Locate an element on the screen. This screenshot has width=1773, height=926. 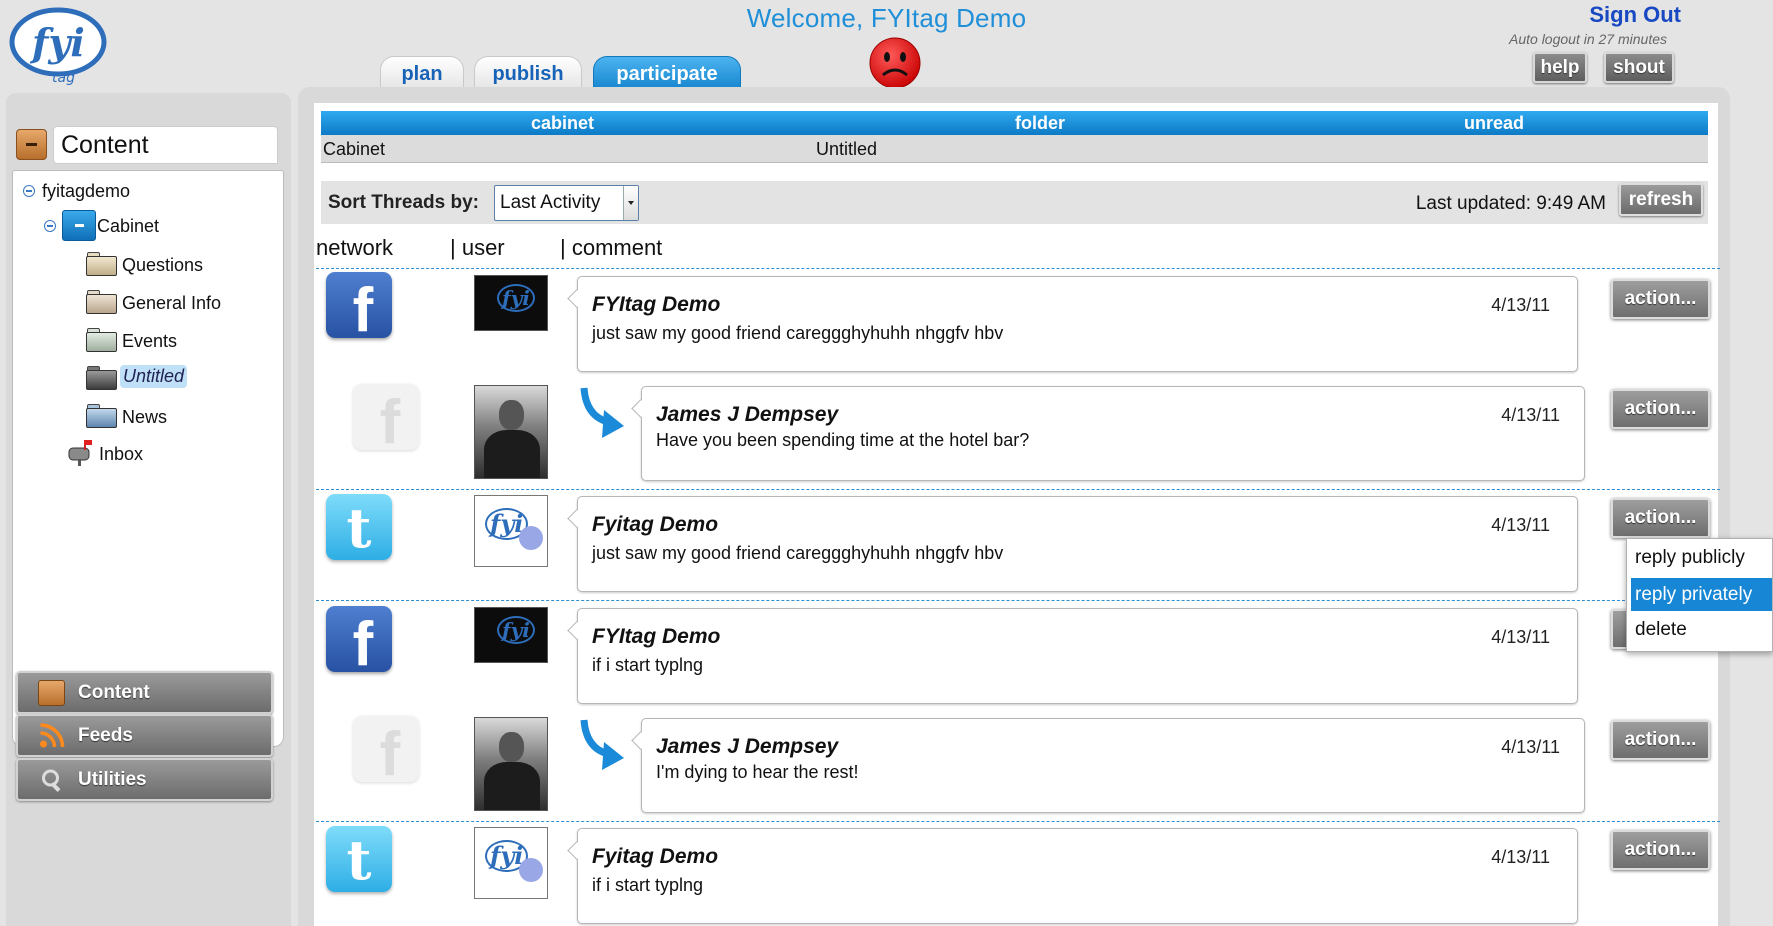
tree-folder-untitled: Untitled is located at coordinates (176, 379).